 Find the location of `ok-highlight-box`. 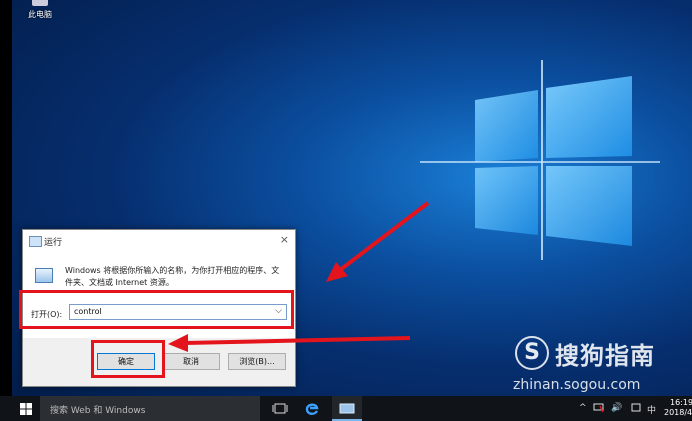

ok-highlight-box is located at coordinates (128, 359).